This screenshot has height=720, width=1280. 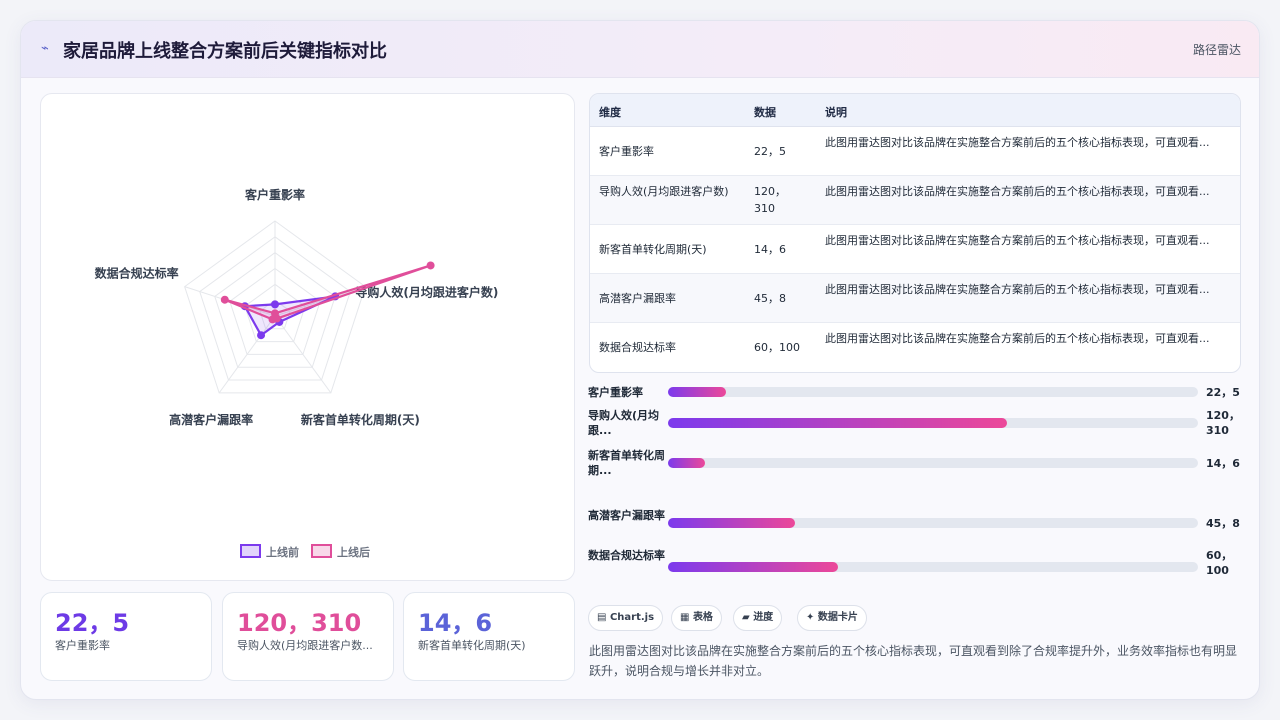 What do you see at coordinates (626, 555) in the screenshot?
I see `progress-label: 数据合规达标率` at bounding box center [626, 555].